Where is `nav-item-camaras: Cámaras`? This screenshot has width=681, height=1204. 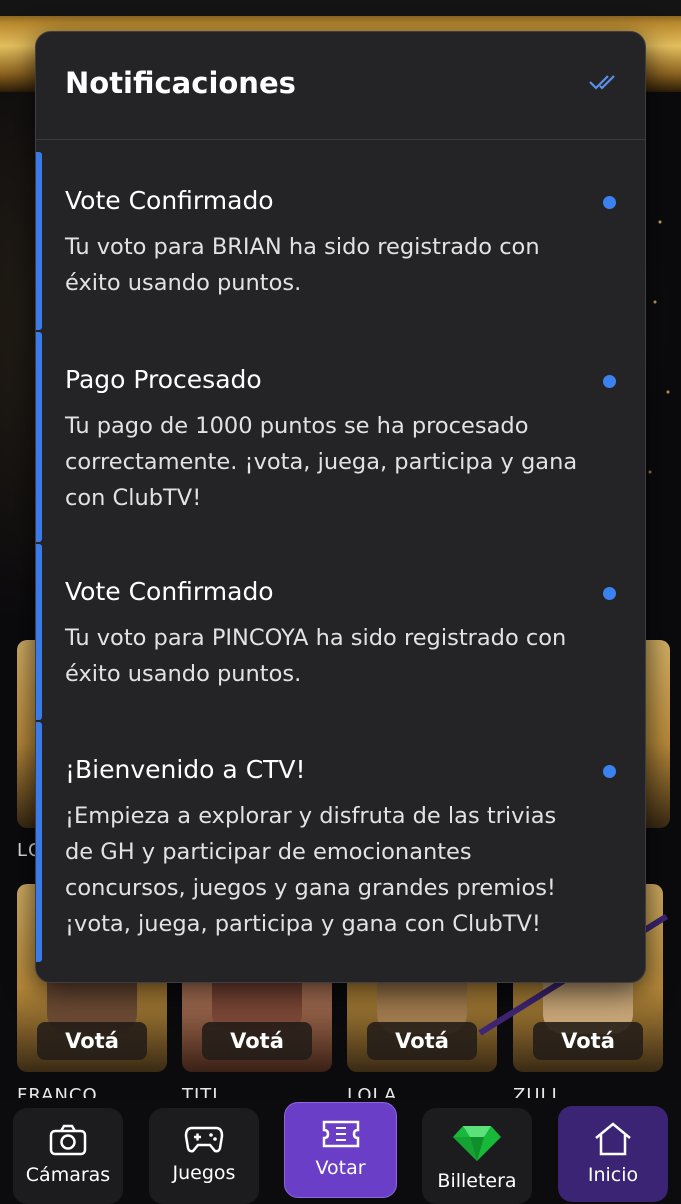 nav-item-camaras: Cámaras is located at coordinates (68, 1156).